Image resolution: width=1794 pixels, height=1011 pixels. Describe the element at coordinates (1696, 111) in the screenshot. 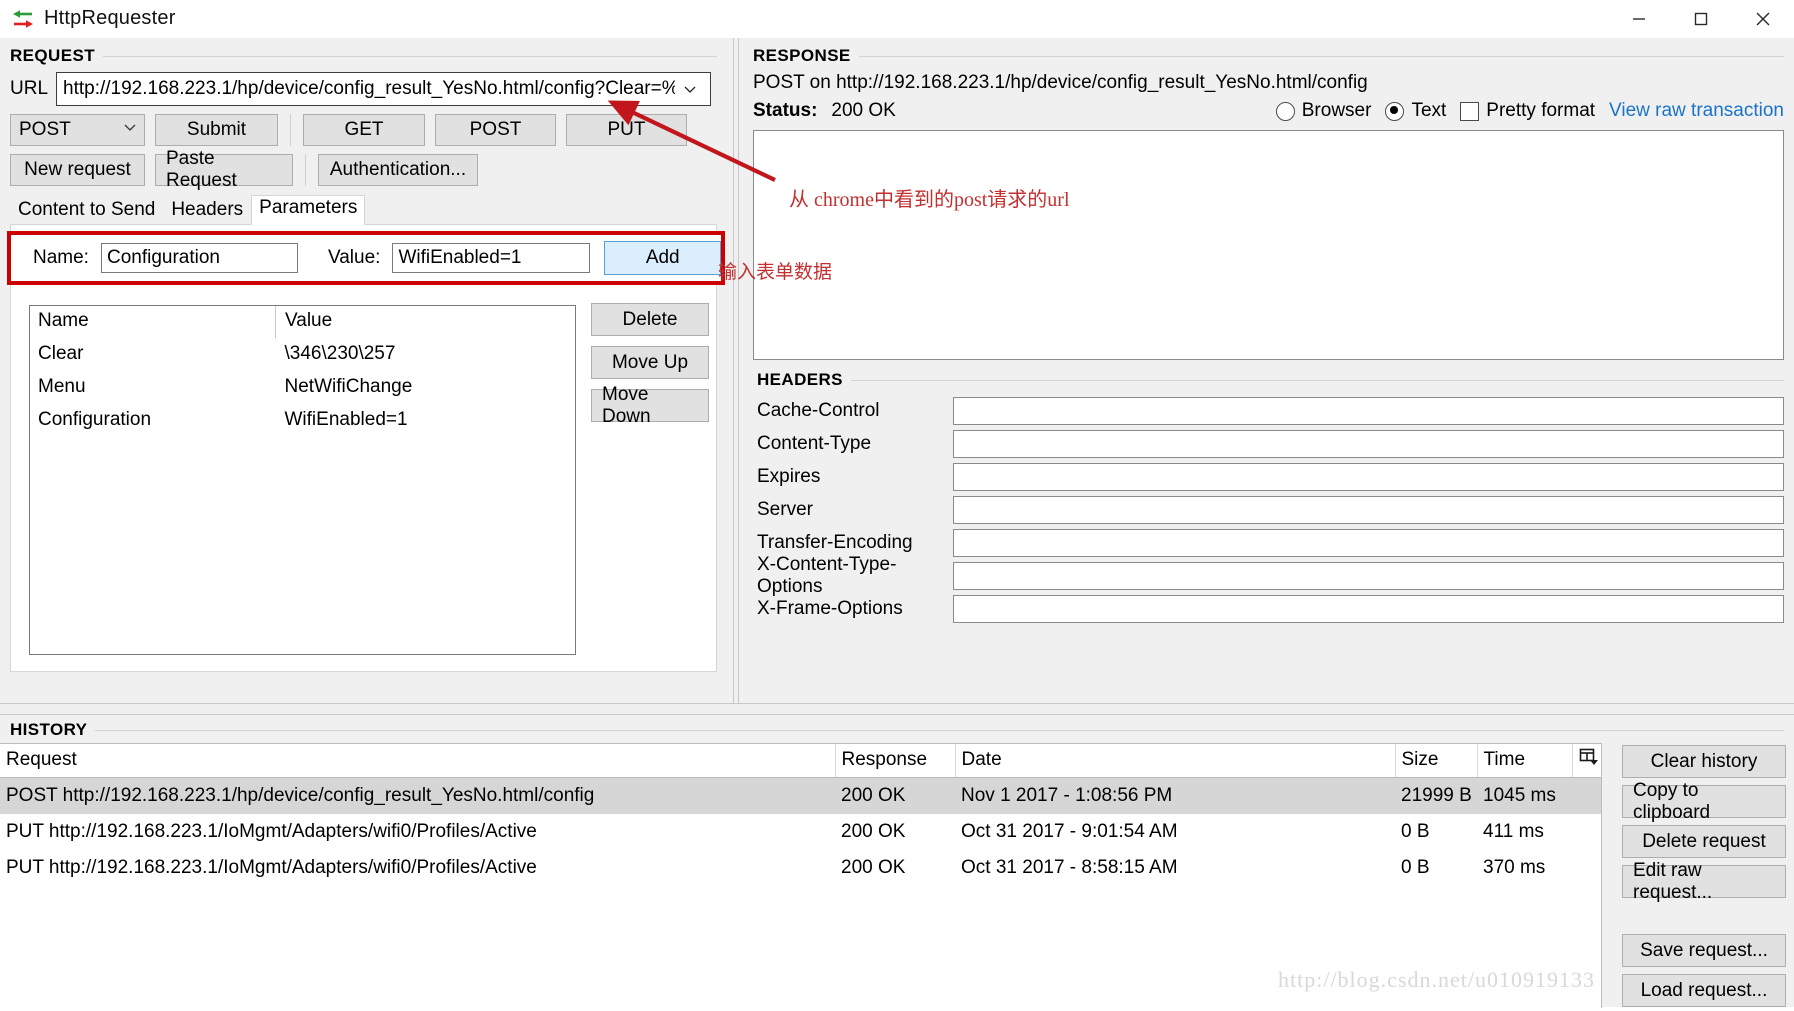

I see `view-raw-transaction-link: View raw transaction` at that location.